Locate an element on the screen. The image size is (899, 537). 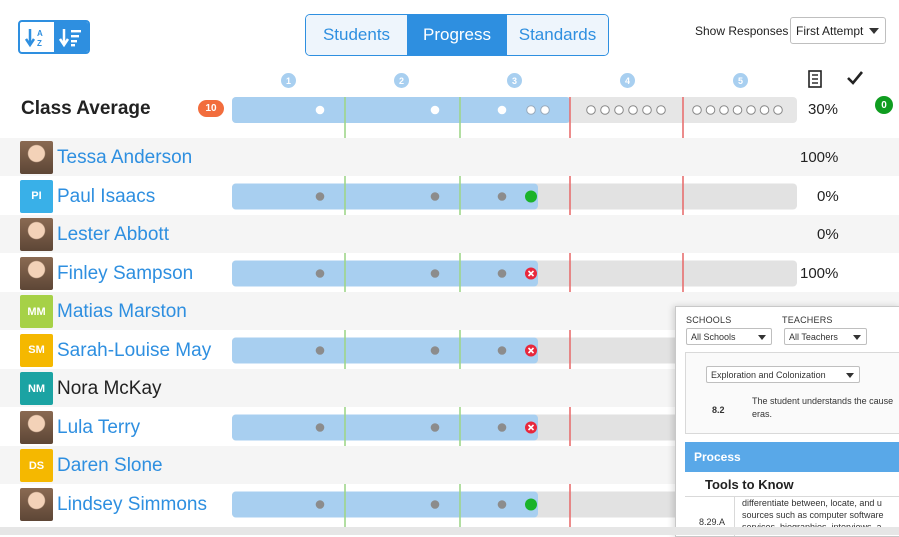
student-name-link: Nora McKay is located at coordinates (109, 388).